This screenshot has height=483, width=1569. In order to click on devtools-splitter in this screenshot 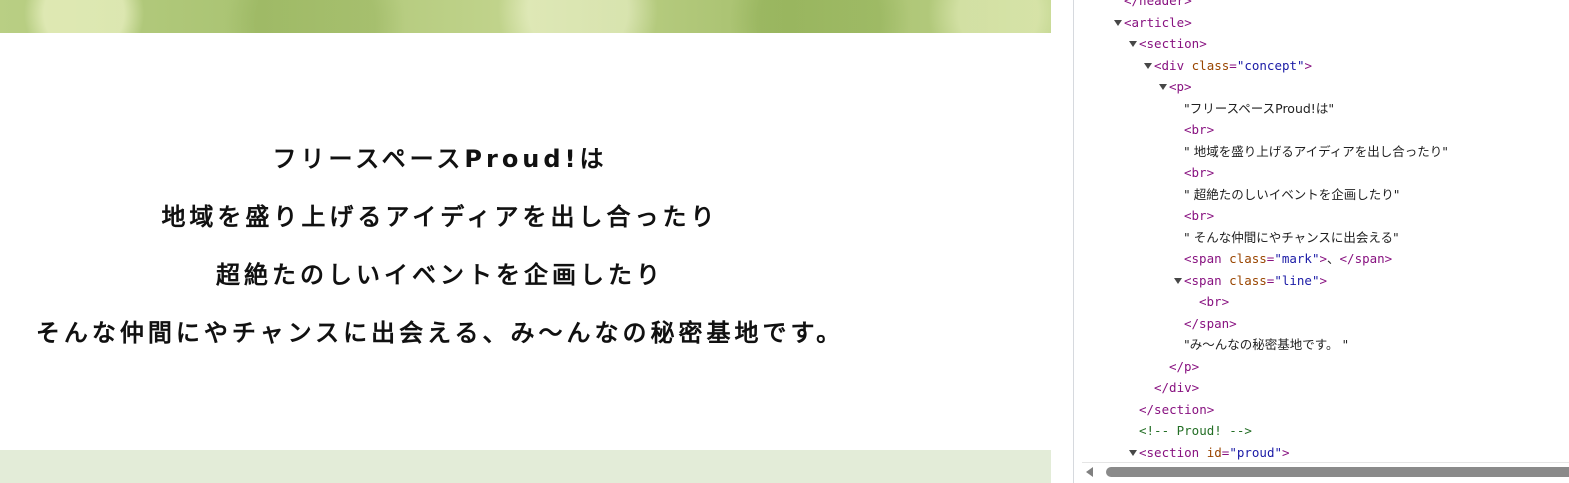, I will do `click(1062, 241)`.